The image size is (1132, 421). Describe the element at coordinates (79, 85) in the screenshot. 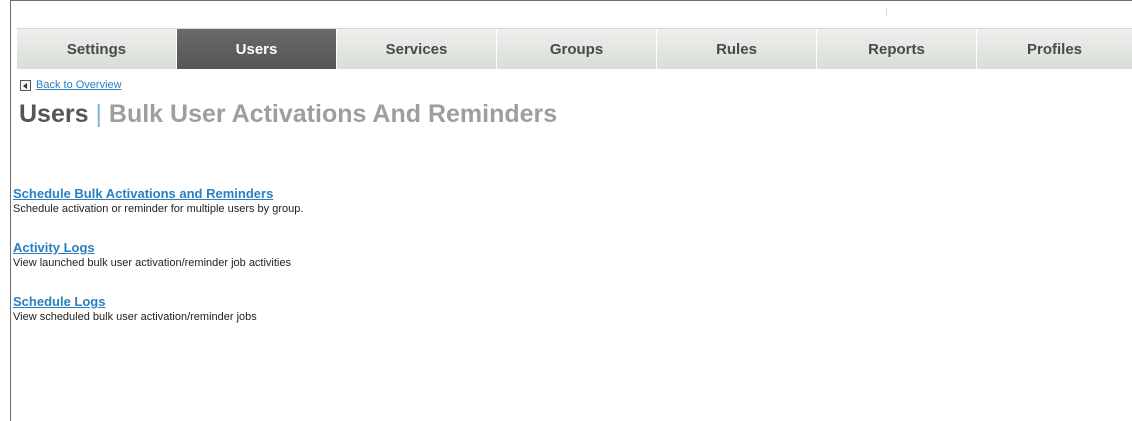

I see `back-link-label: Back to Overview` at that location.